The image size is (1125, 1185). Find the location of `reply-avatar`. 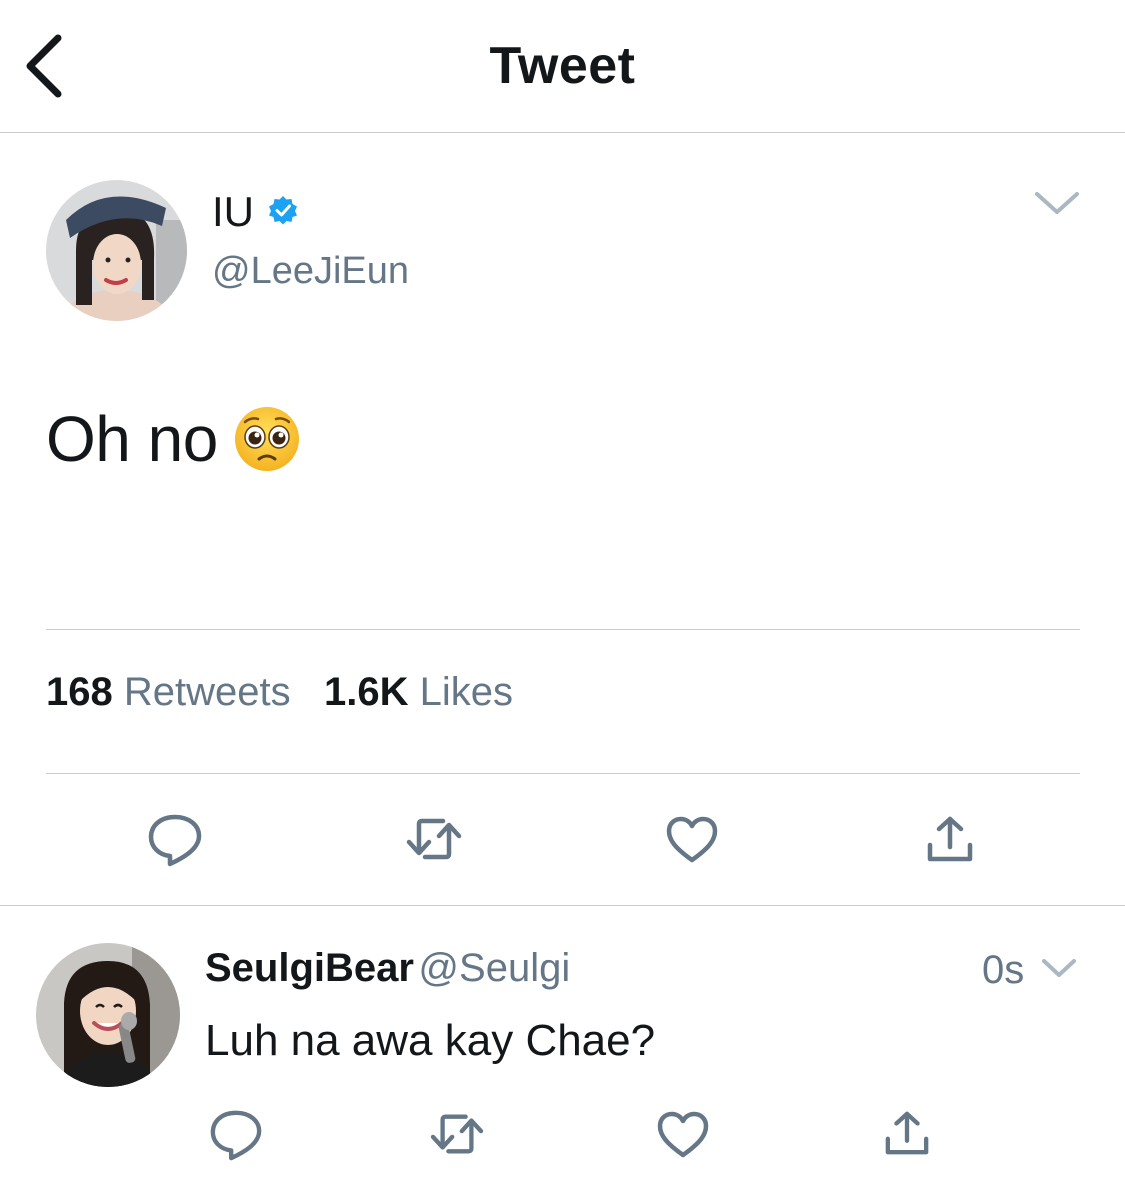

reply-avatar is located at coordinates (108, 1015).